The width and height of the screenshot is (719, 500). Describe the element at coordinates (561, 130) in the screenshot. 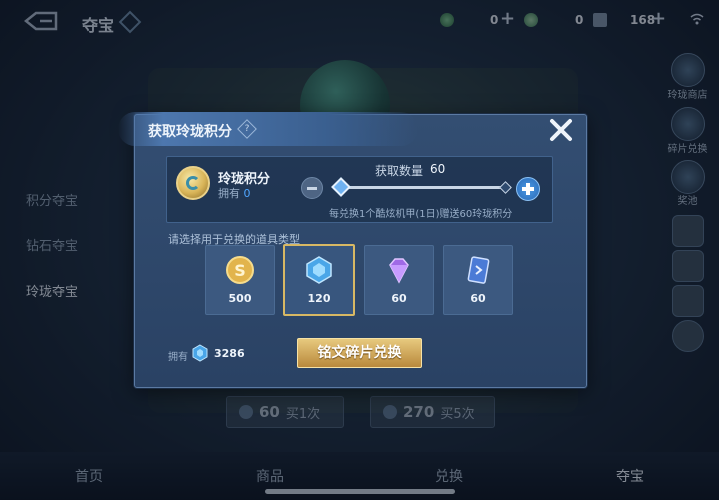

I see `close-icon` at that location.